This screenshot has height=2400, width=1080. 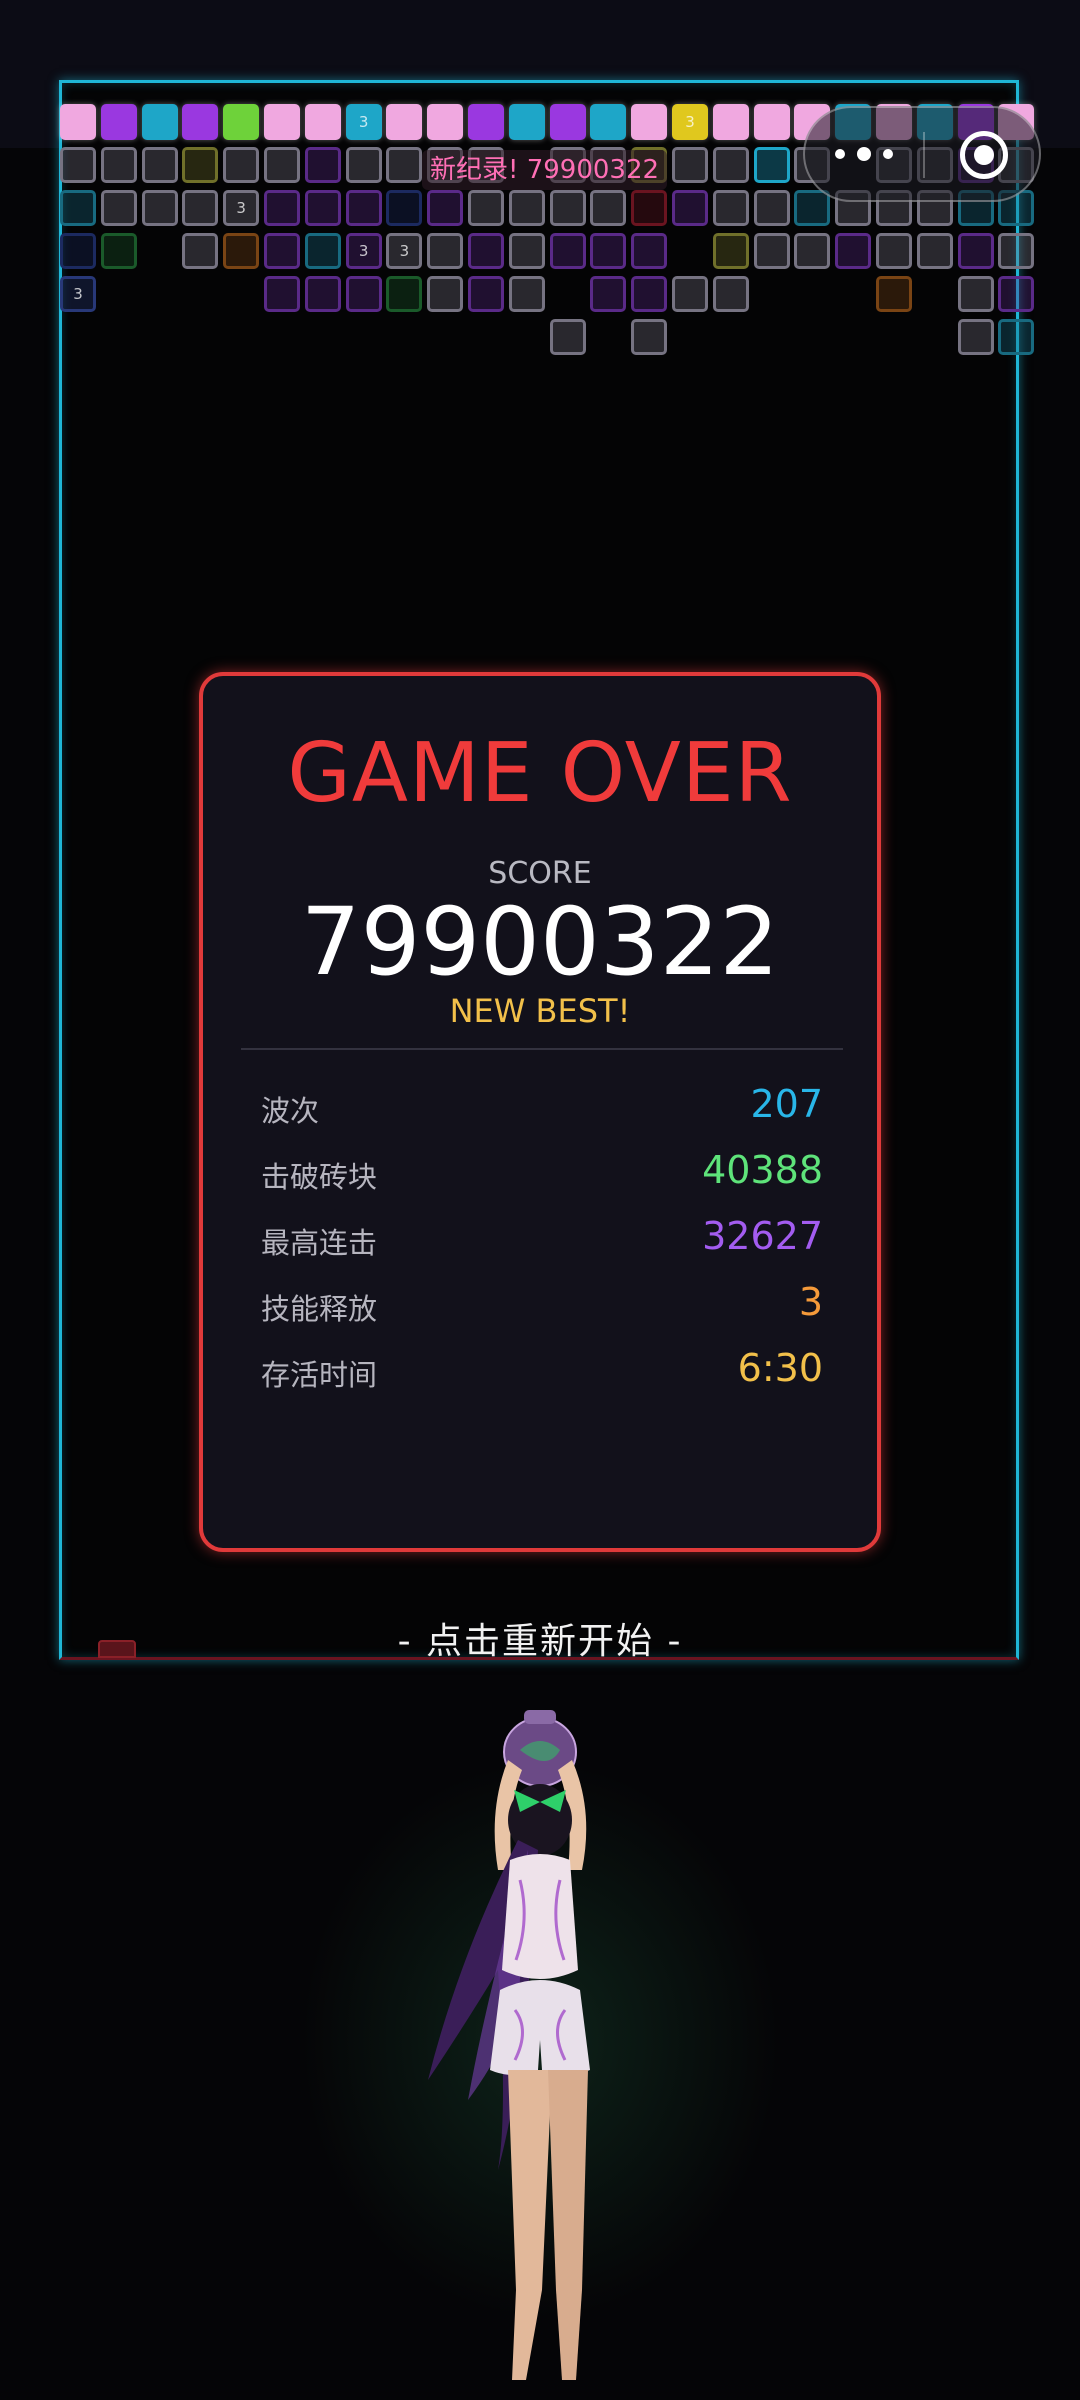 What do you see at coordinates (509, 2045) in the screenshot?
I see `character-illustration` at bounding box center [509, 2045].